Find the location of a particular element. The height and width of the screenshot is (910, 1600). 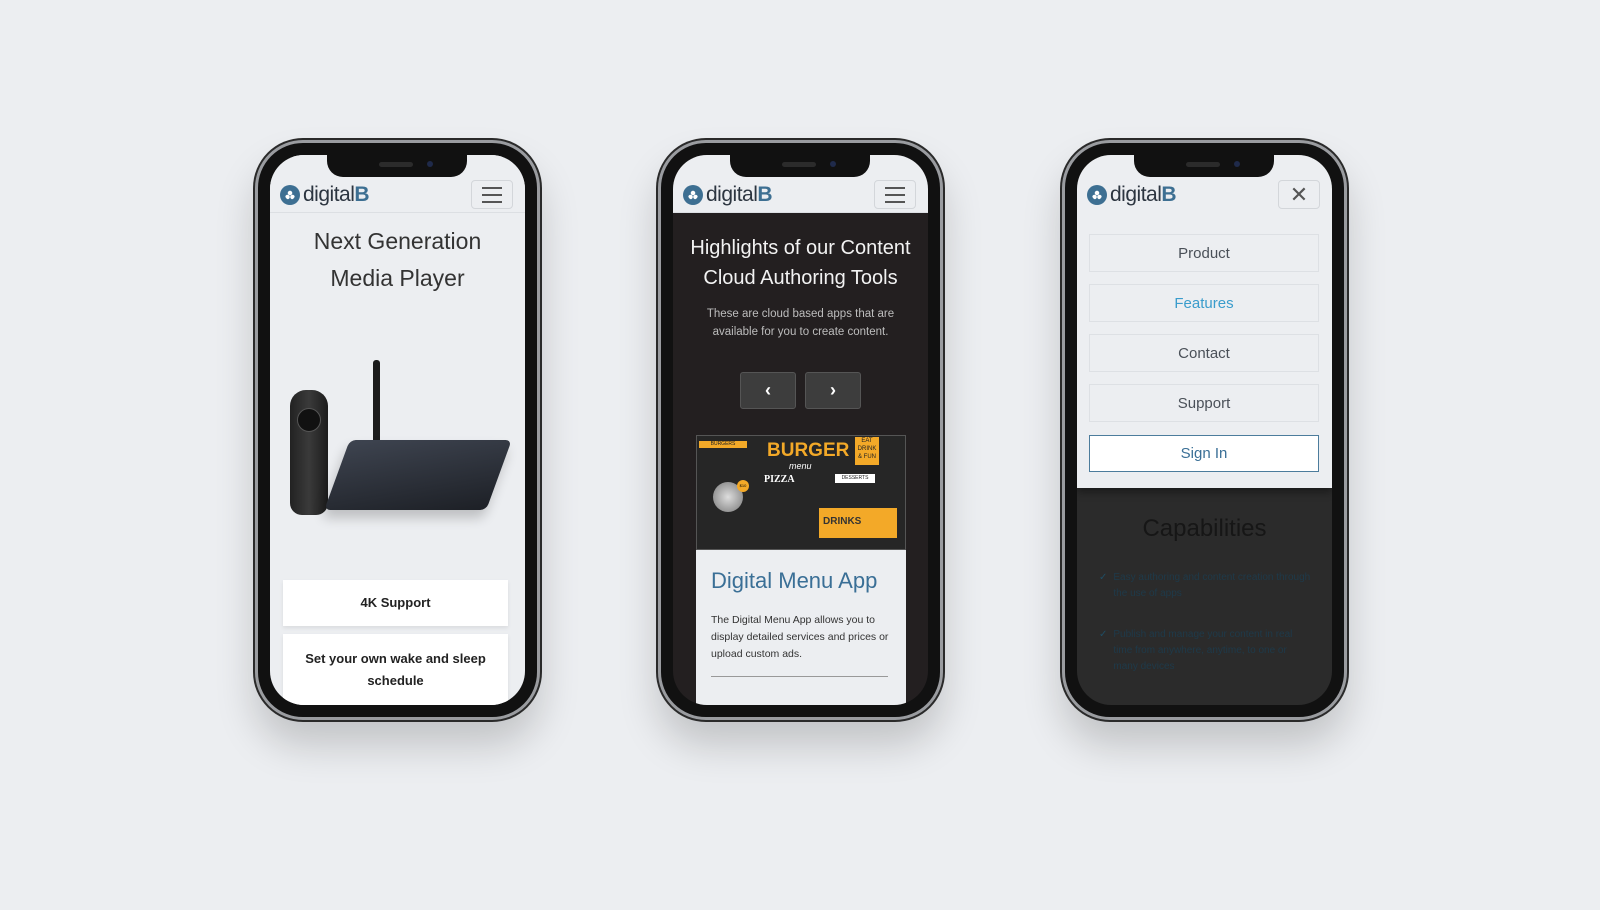

sign-in-button: Sign In is located at coordinates (1204, 453).